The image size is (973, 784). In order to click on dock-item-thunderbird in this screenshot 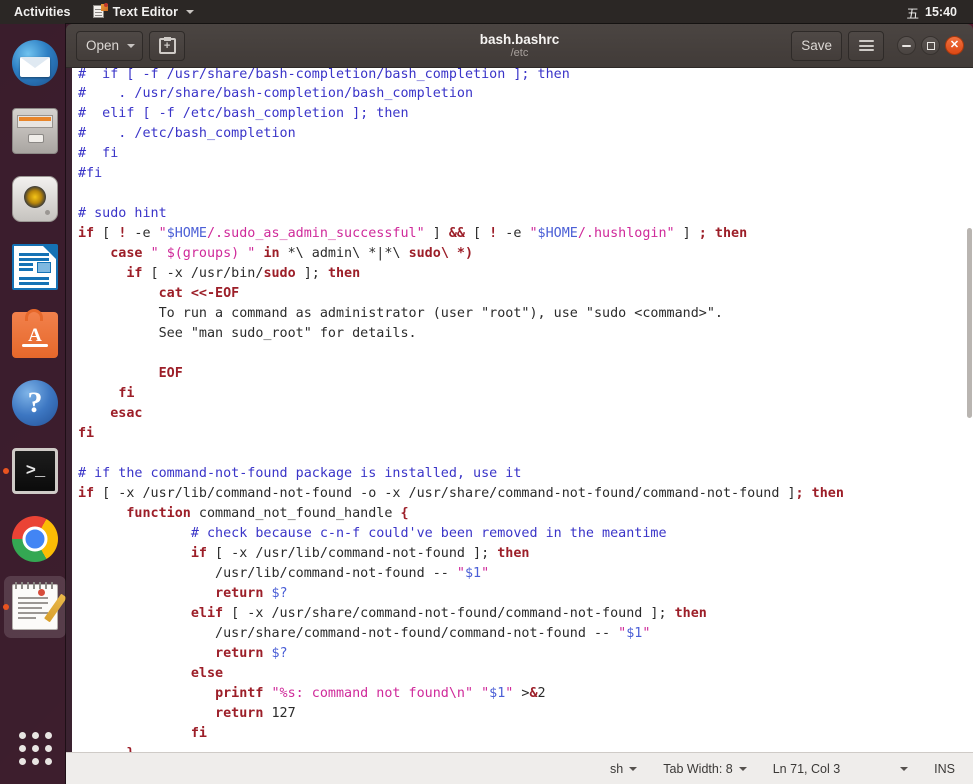, I will do `click(35, 63)`.